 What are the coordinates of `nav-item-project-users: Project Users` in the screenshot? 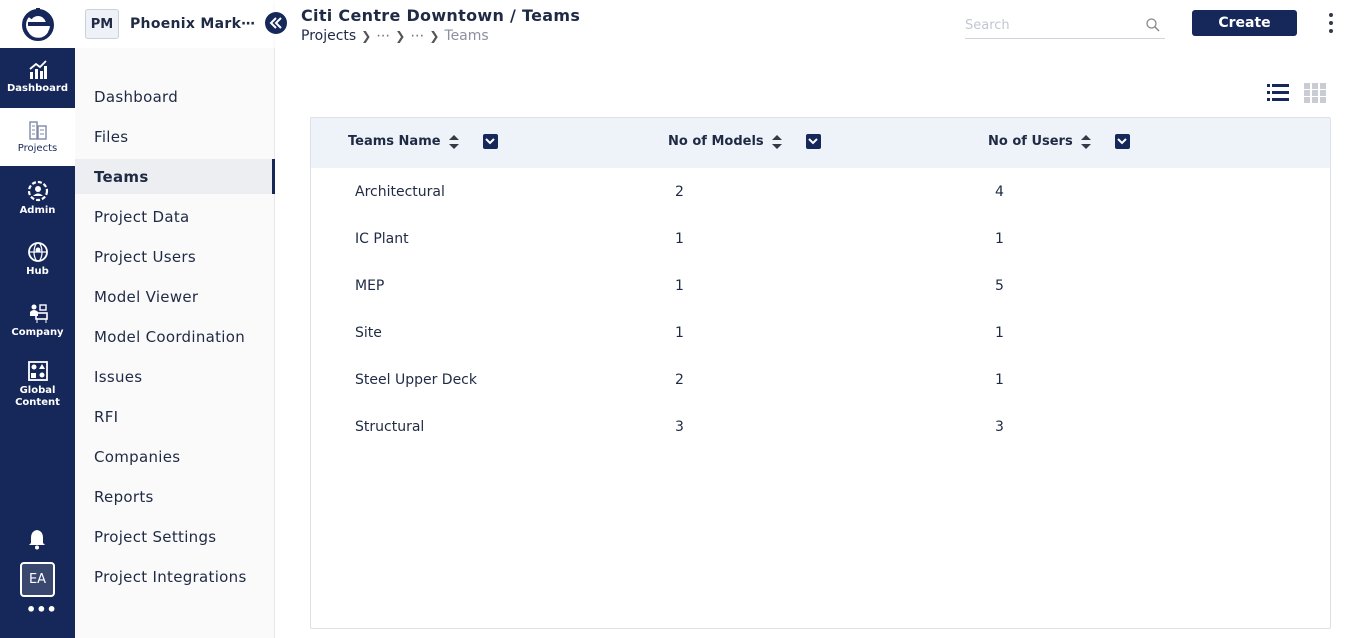 It's located at (175, 256).